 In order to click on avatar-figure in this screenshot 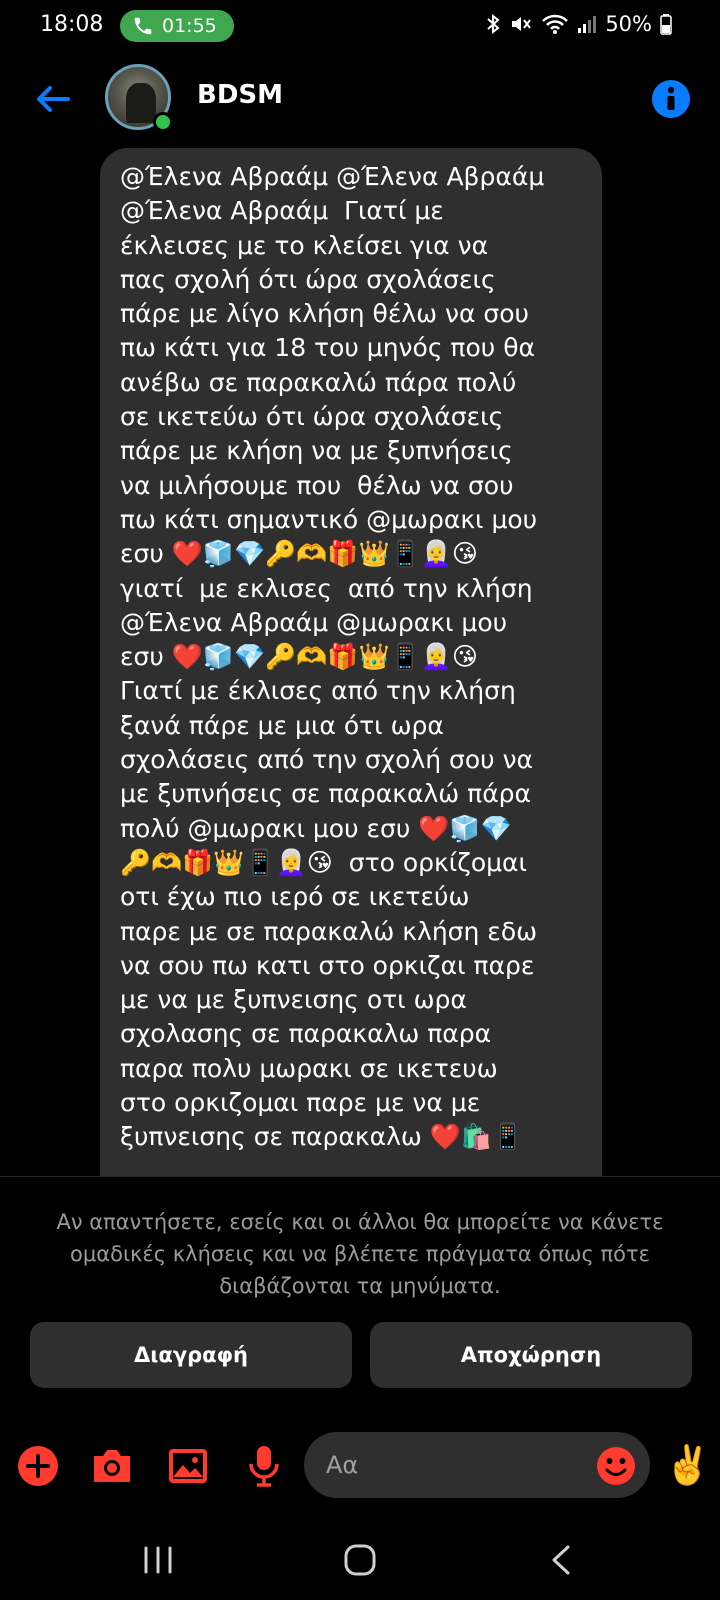, I will do `click(141, 103)`.